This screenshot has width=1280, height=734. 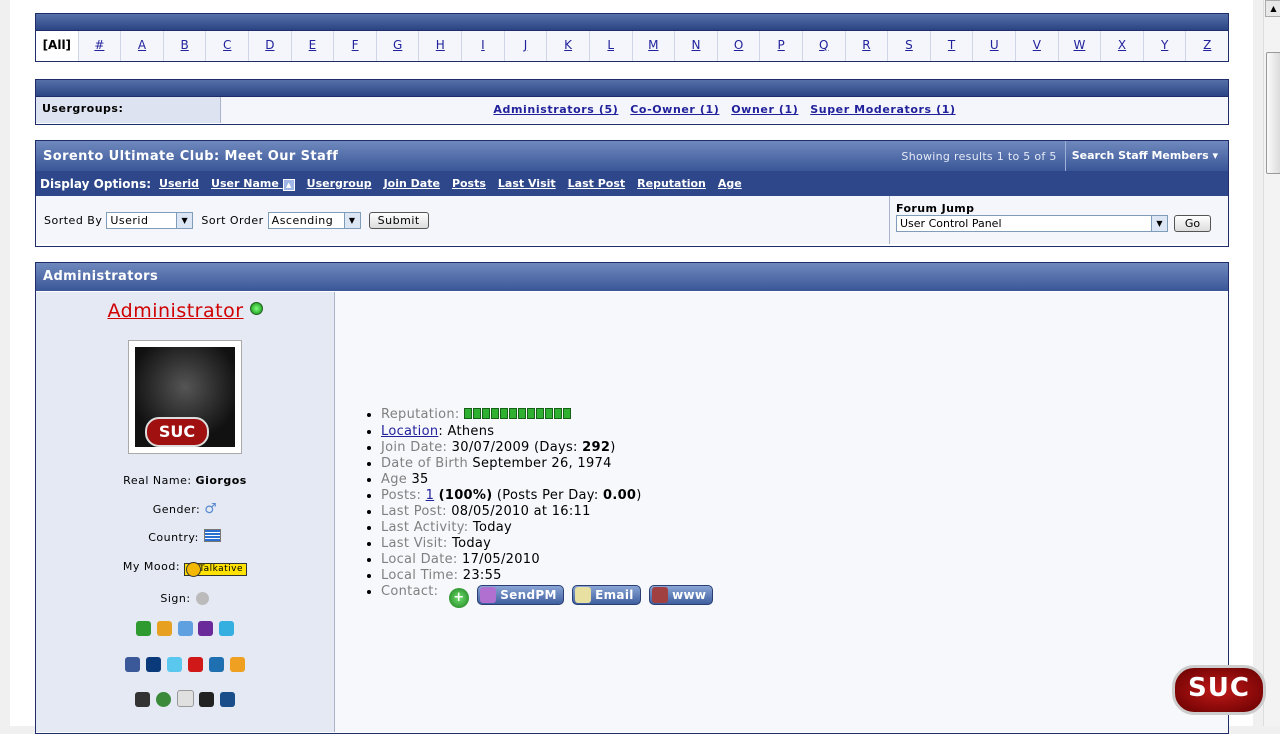 I want to click on usergroup-link-owner: Owner (1), so click(x=764, y=109).